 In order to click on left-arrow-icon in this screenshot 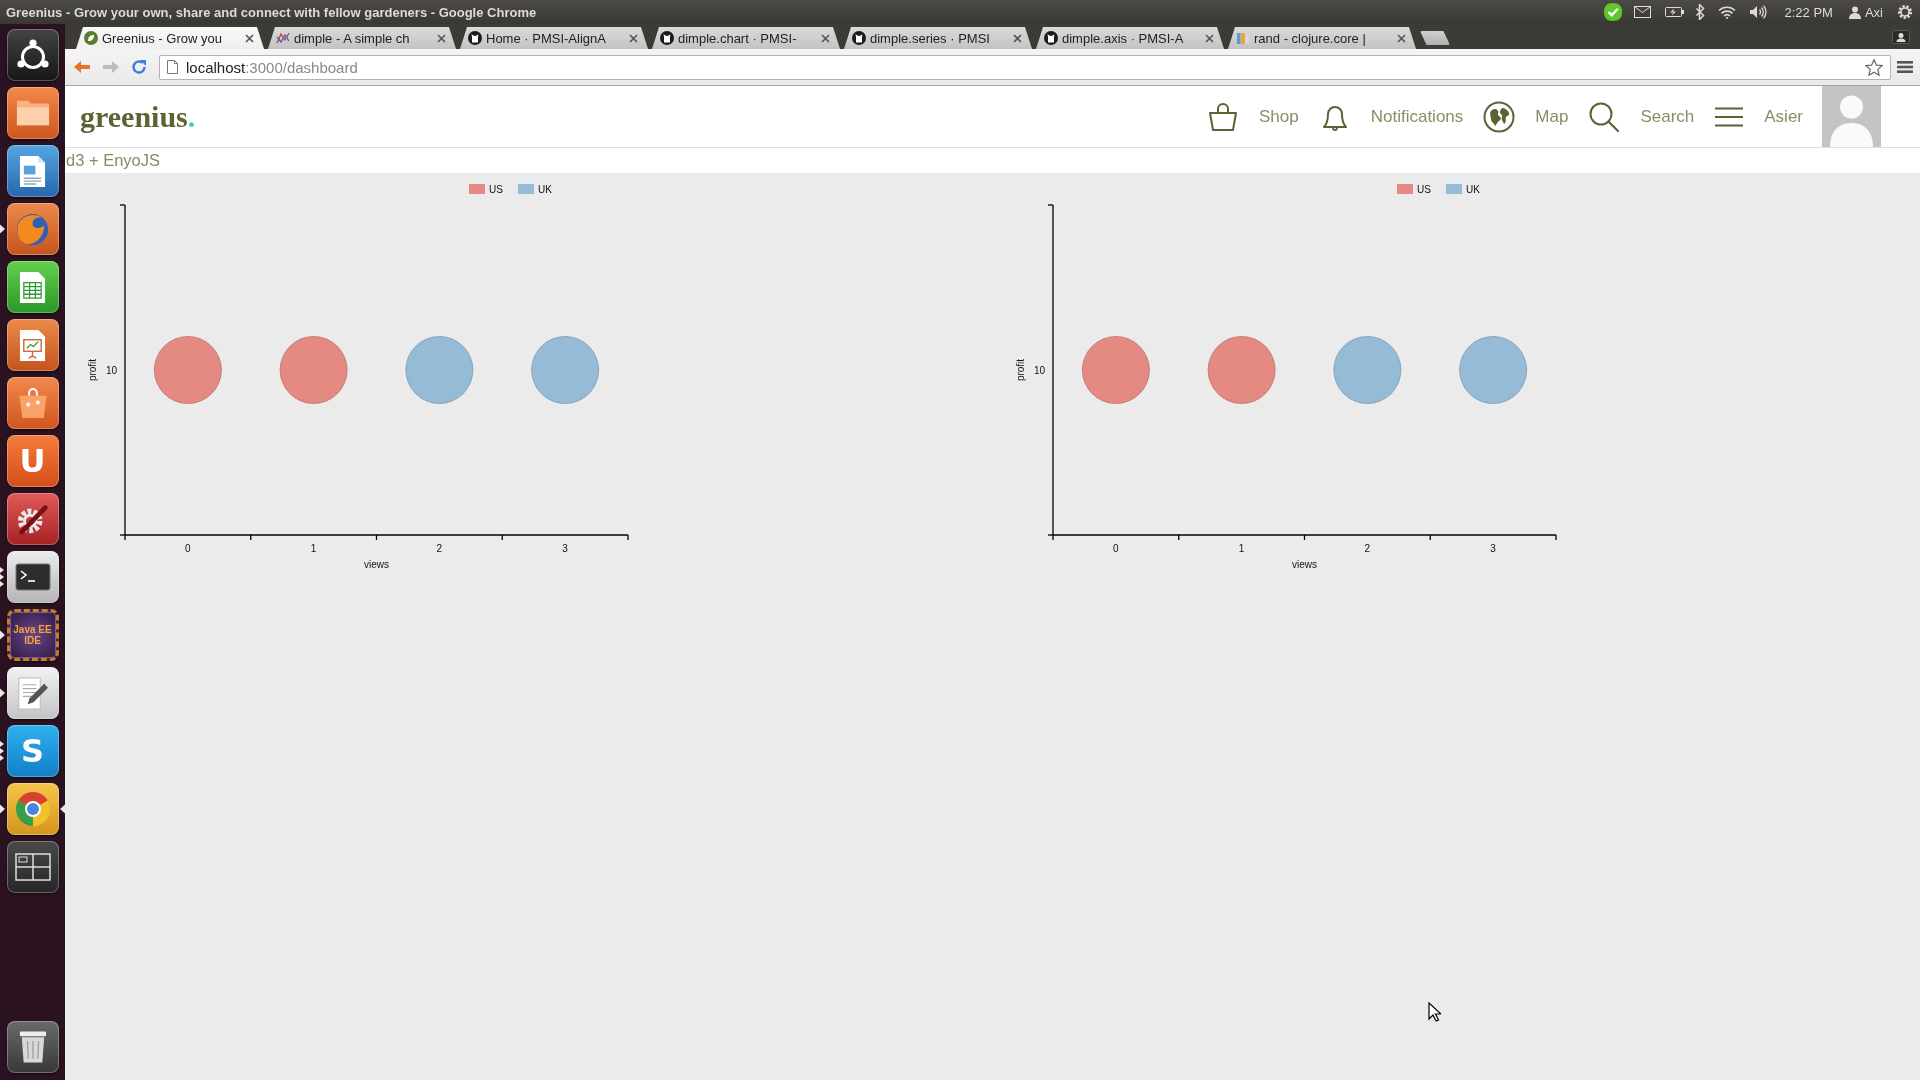, I will do `click(82, 67)`.